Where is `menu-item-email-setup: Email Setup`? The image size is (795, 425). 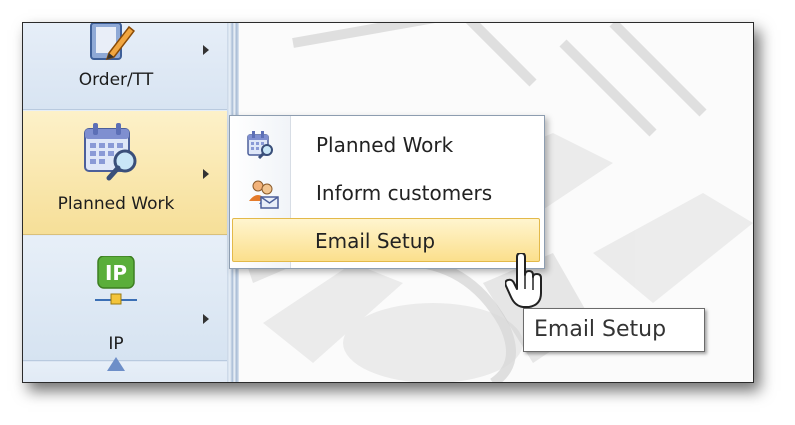
menu-item-email-setup: Email Setup is located at coordinates (386, 240).